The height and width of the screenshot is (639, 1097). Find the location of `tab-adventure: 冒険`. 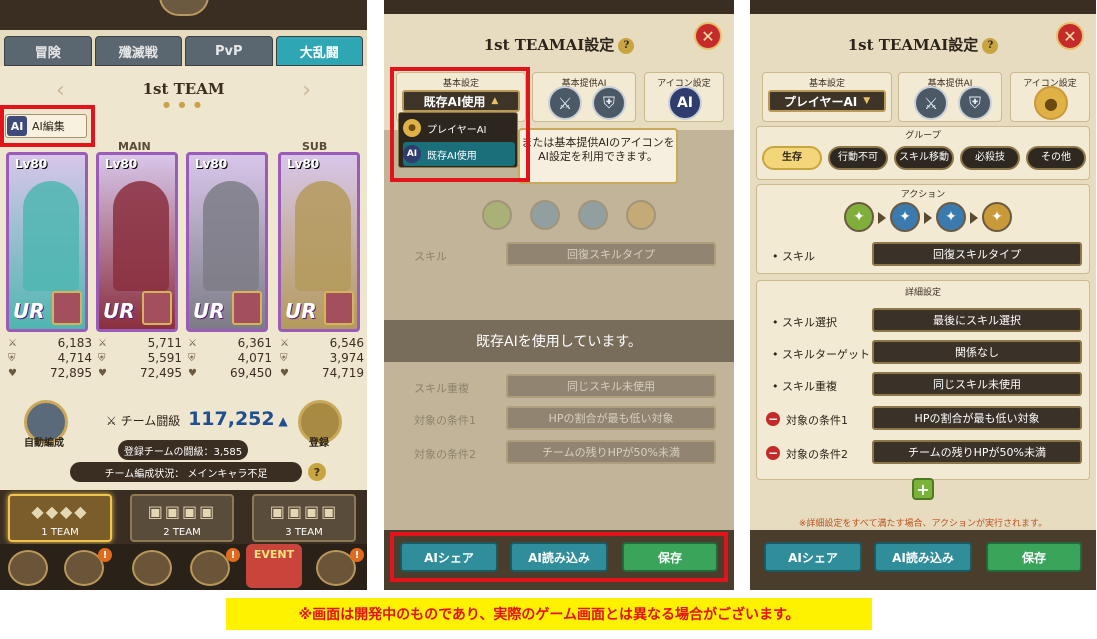

tab-adventure: 冒険 is located at coordinates (48, 51).